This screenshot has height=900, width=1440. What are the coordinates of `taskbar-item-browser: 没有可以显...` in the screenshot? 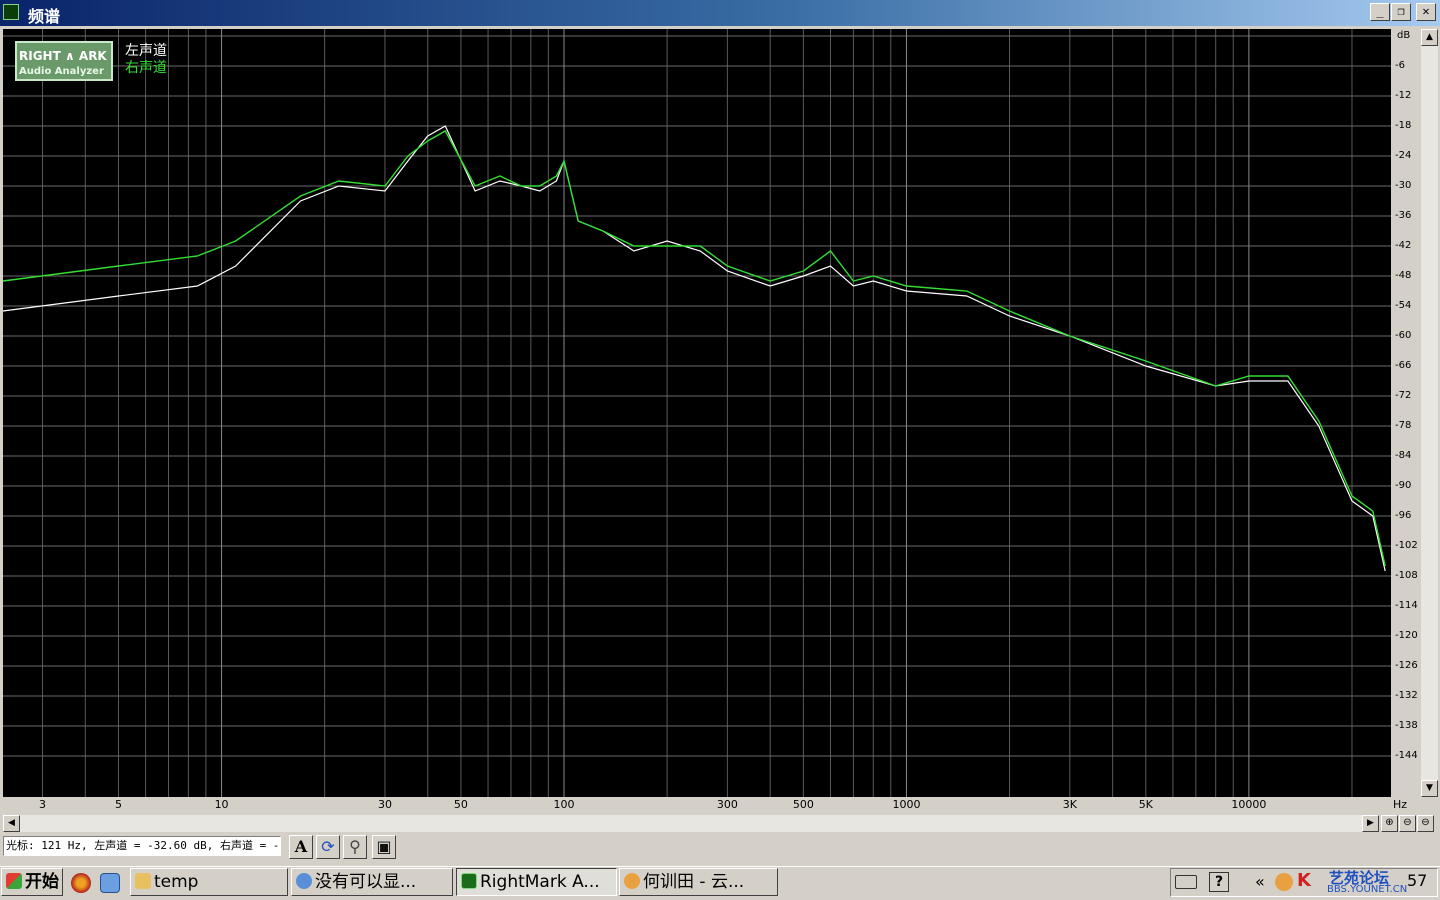 It's located at (372, 882).